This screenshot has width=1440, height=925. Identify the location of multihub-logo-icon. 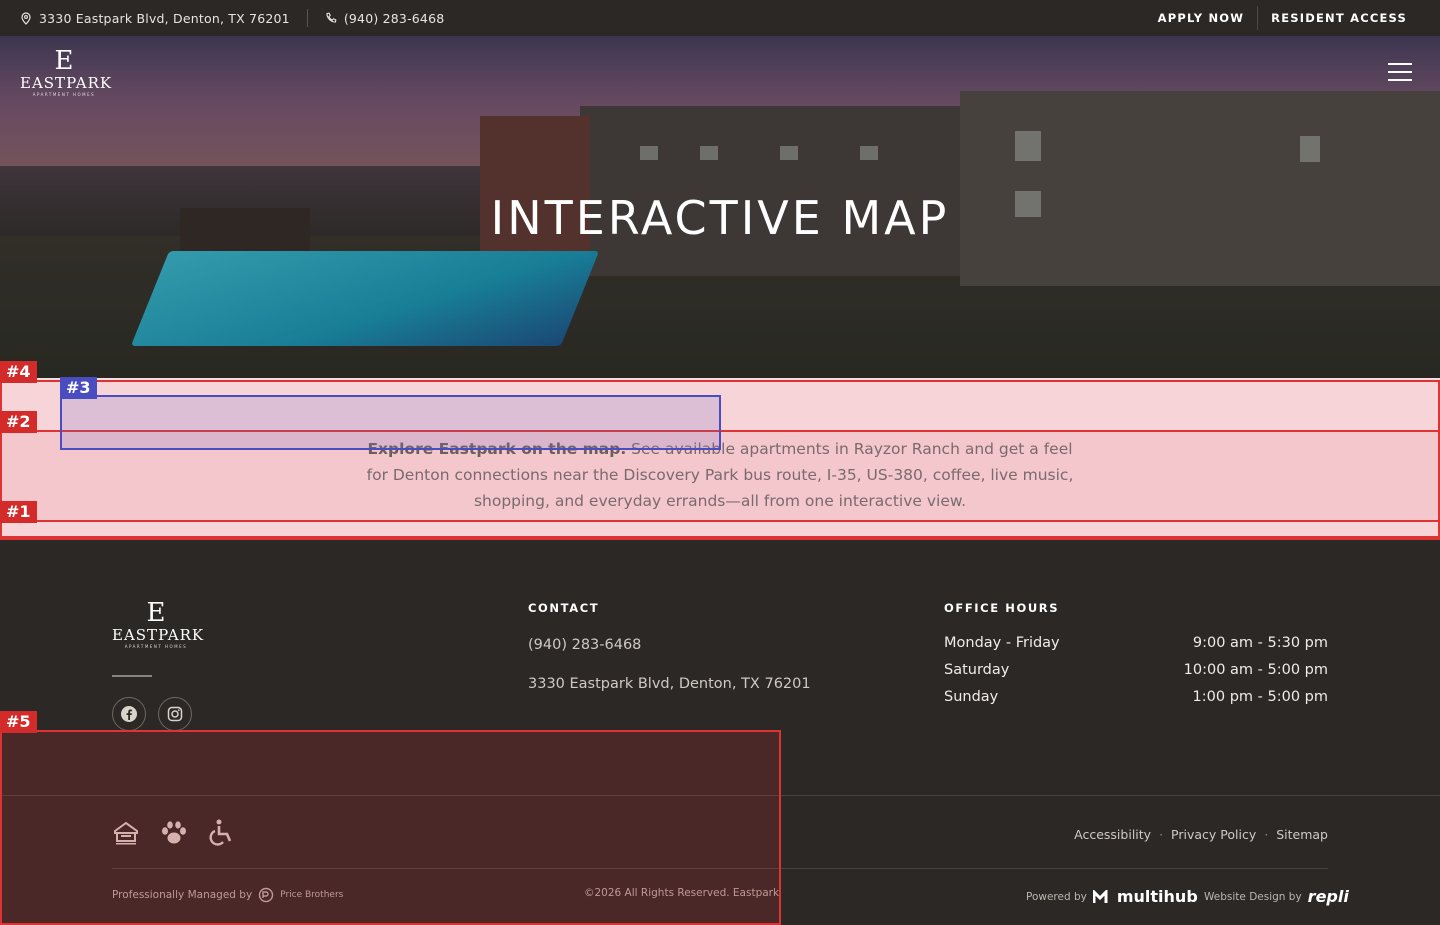
(1100, 896).